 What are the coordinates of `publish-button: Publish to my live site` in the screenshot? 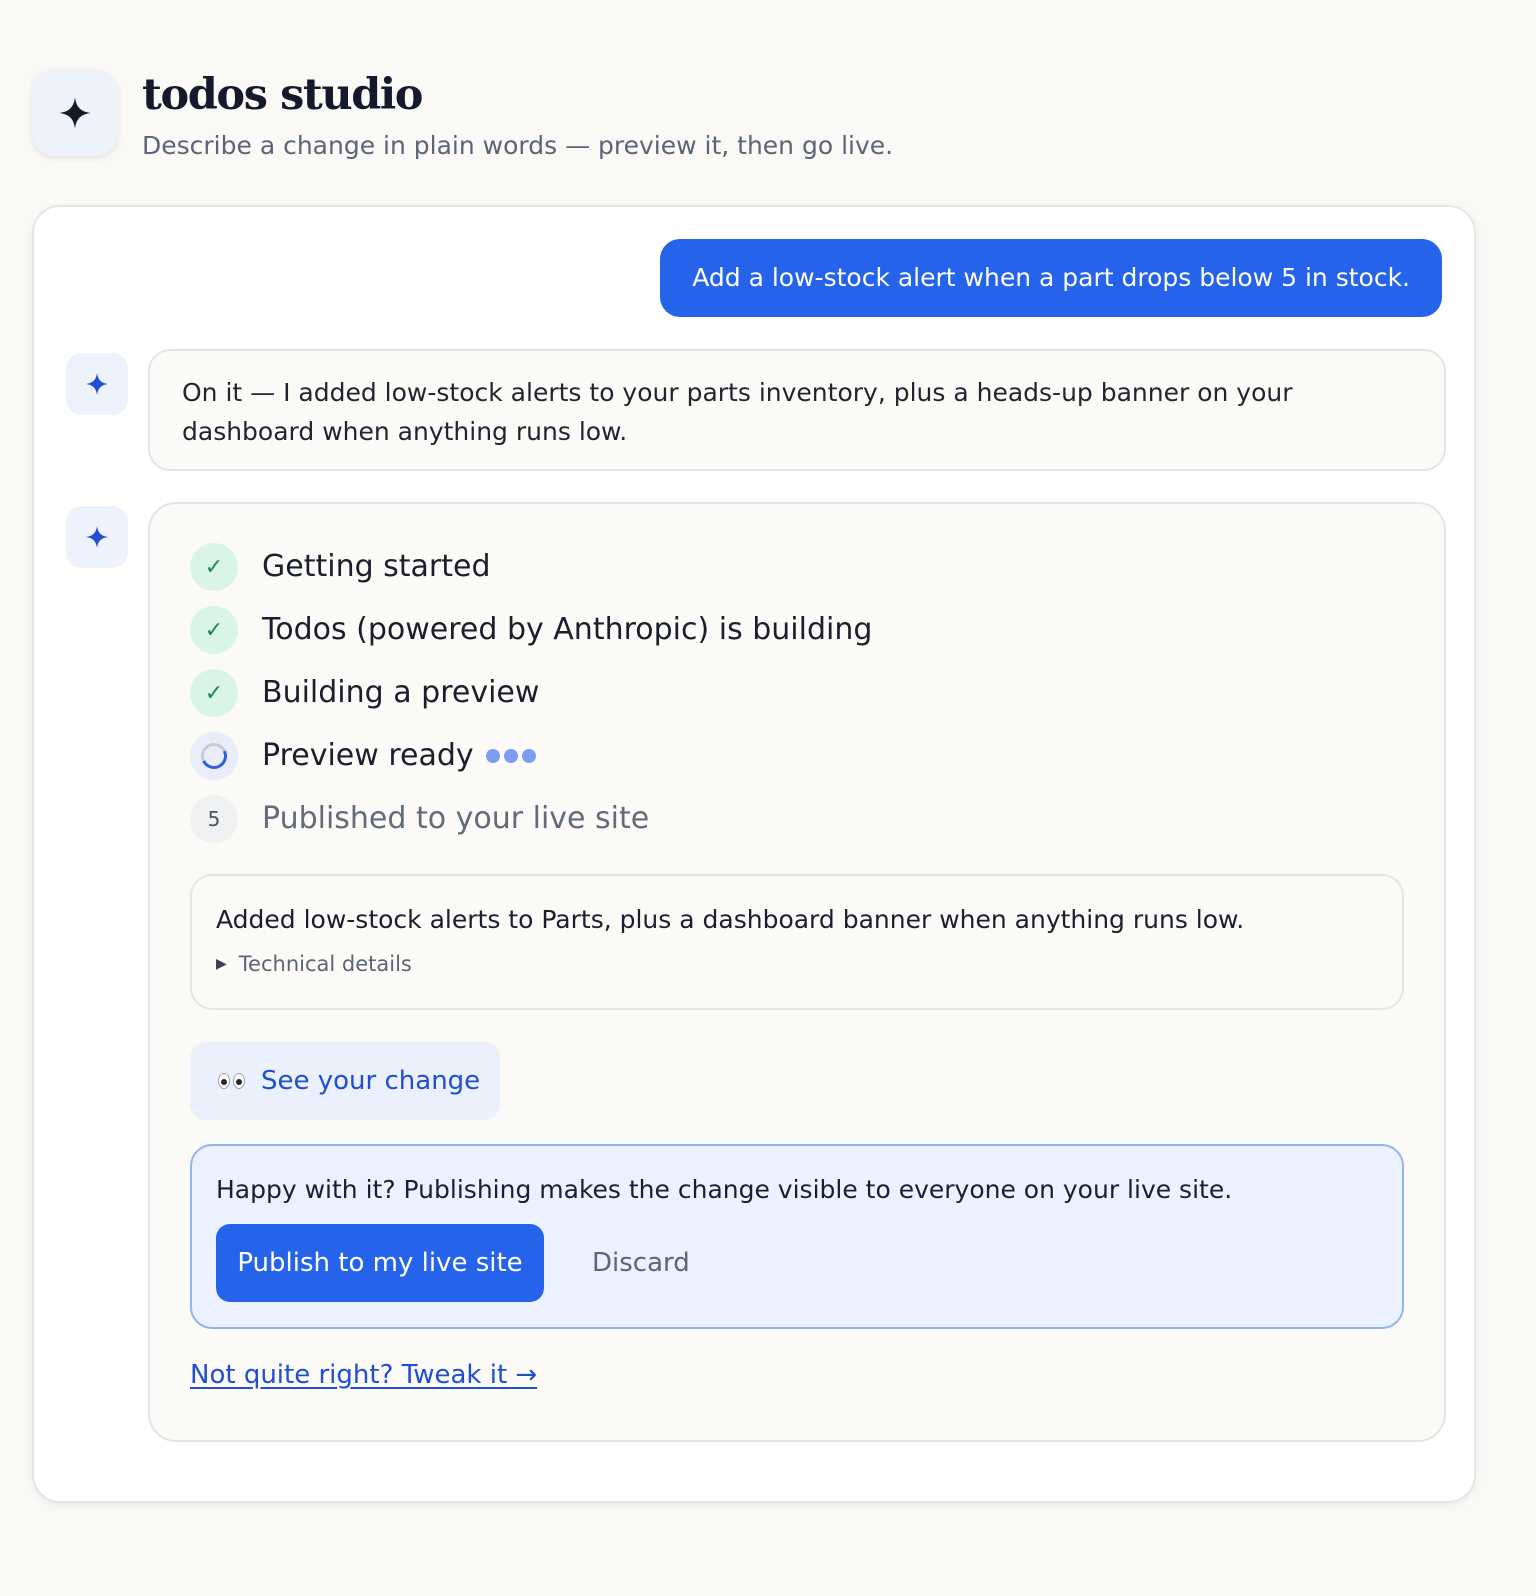 It's located at (380, 1263).